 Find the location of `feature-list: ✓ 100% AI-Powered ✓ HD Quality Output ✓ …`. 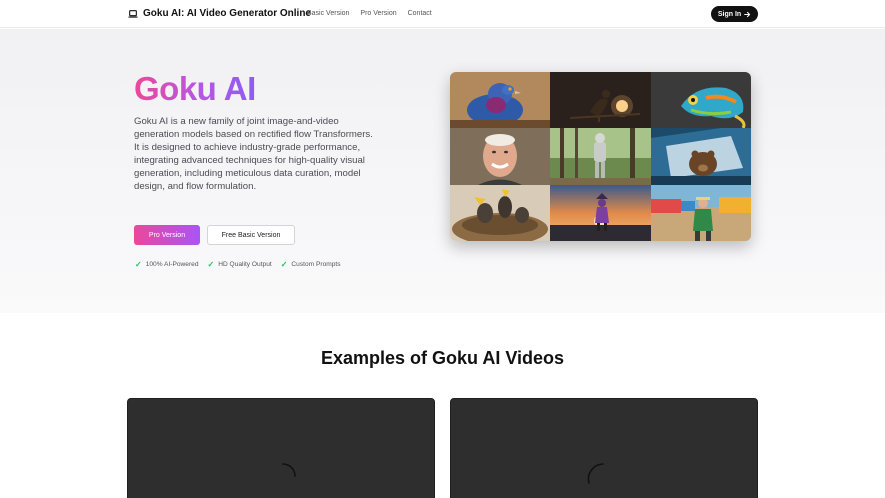

feature-list: ✓ 100% AI-Powered ✓ HD Quality Output ✓ … is located at coordinates (238, 264).